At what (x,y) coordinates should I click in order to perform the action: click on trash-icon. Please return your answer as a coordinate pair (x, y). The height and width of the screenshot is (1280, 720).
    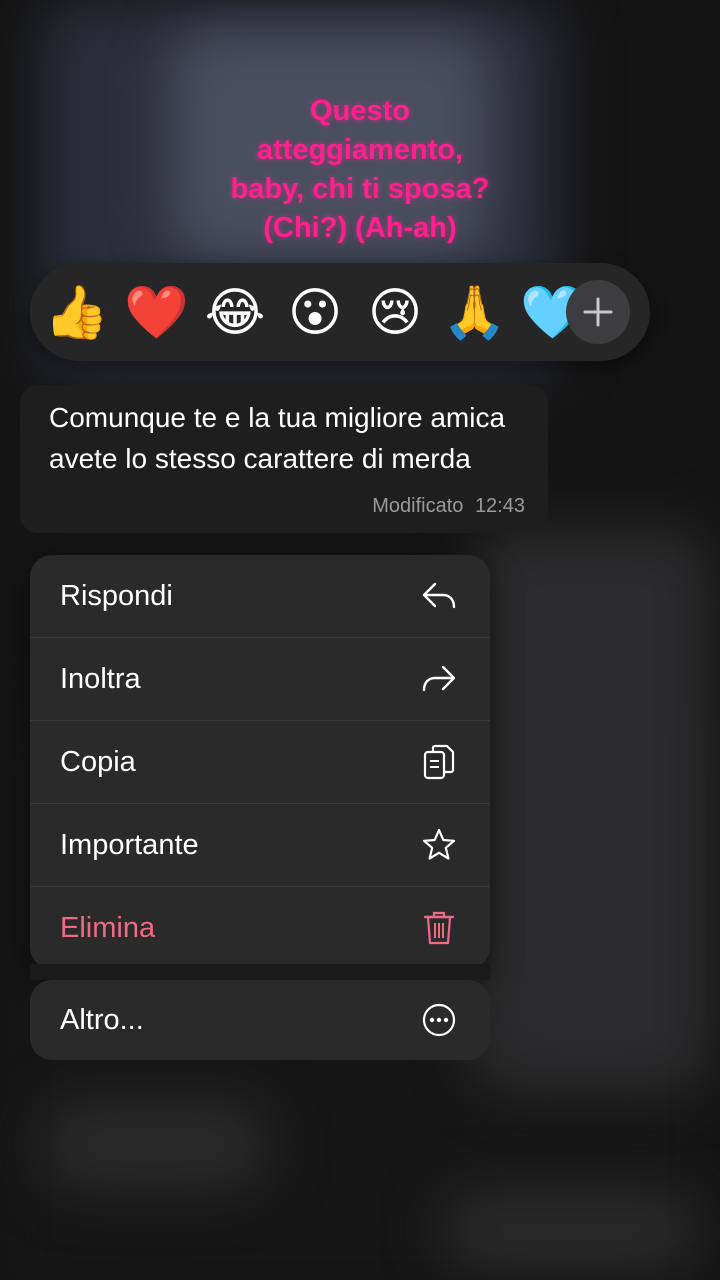
    Looking at the image, I should click on (439, 928).